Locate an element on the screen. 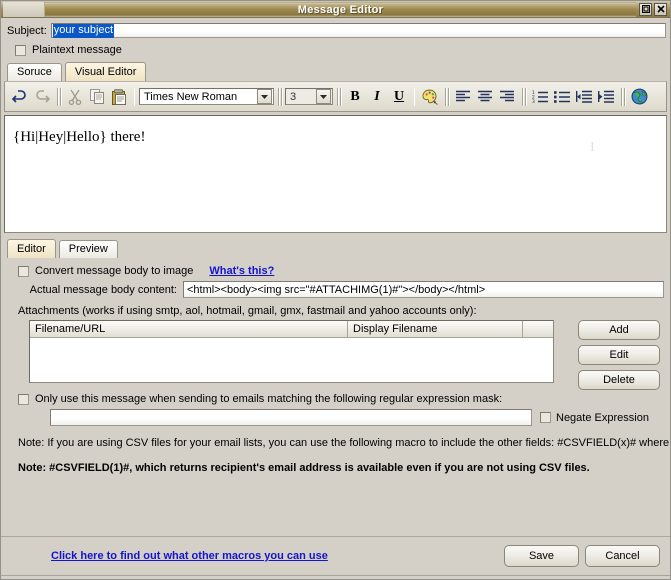 The image size is (671, 580). window-controls is located at coordinates (652, 9).